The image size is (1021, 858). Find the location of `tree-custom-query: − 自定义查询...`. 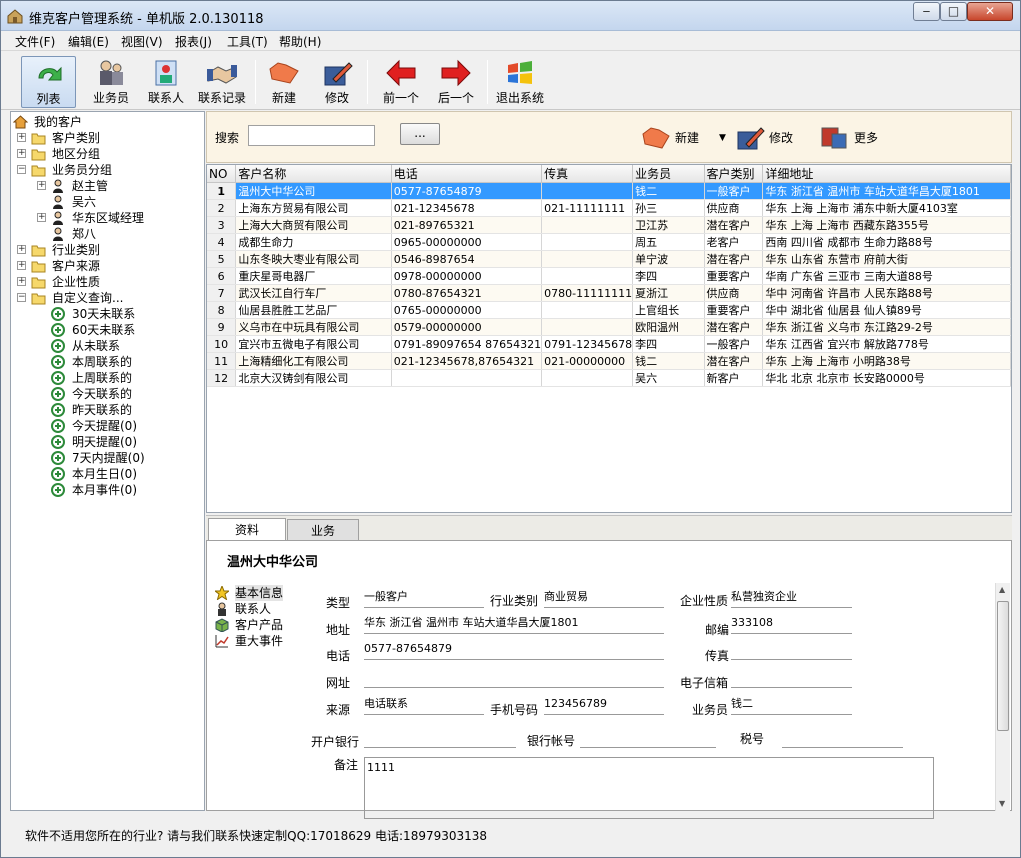

tree-custom-query: − 自定义查询... is located at coordinates (106, 298).